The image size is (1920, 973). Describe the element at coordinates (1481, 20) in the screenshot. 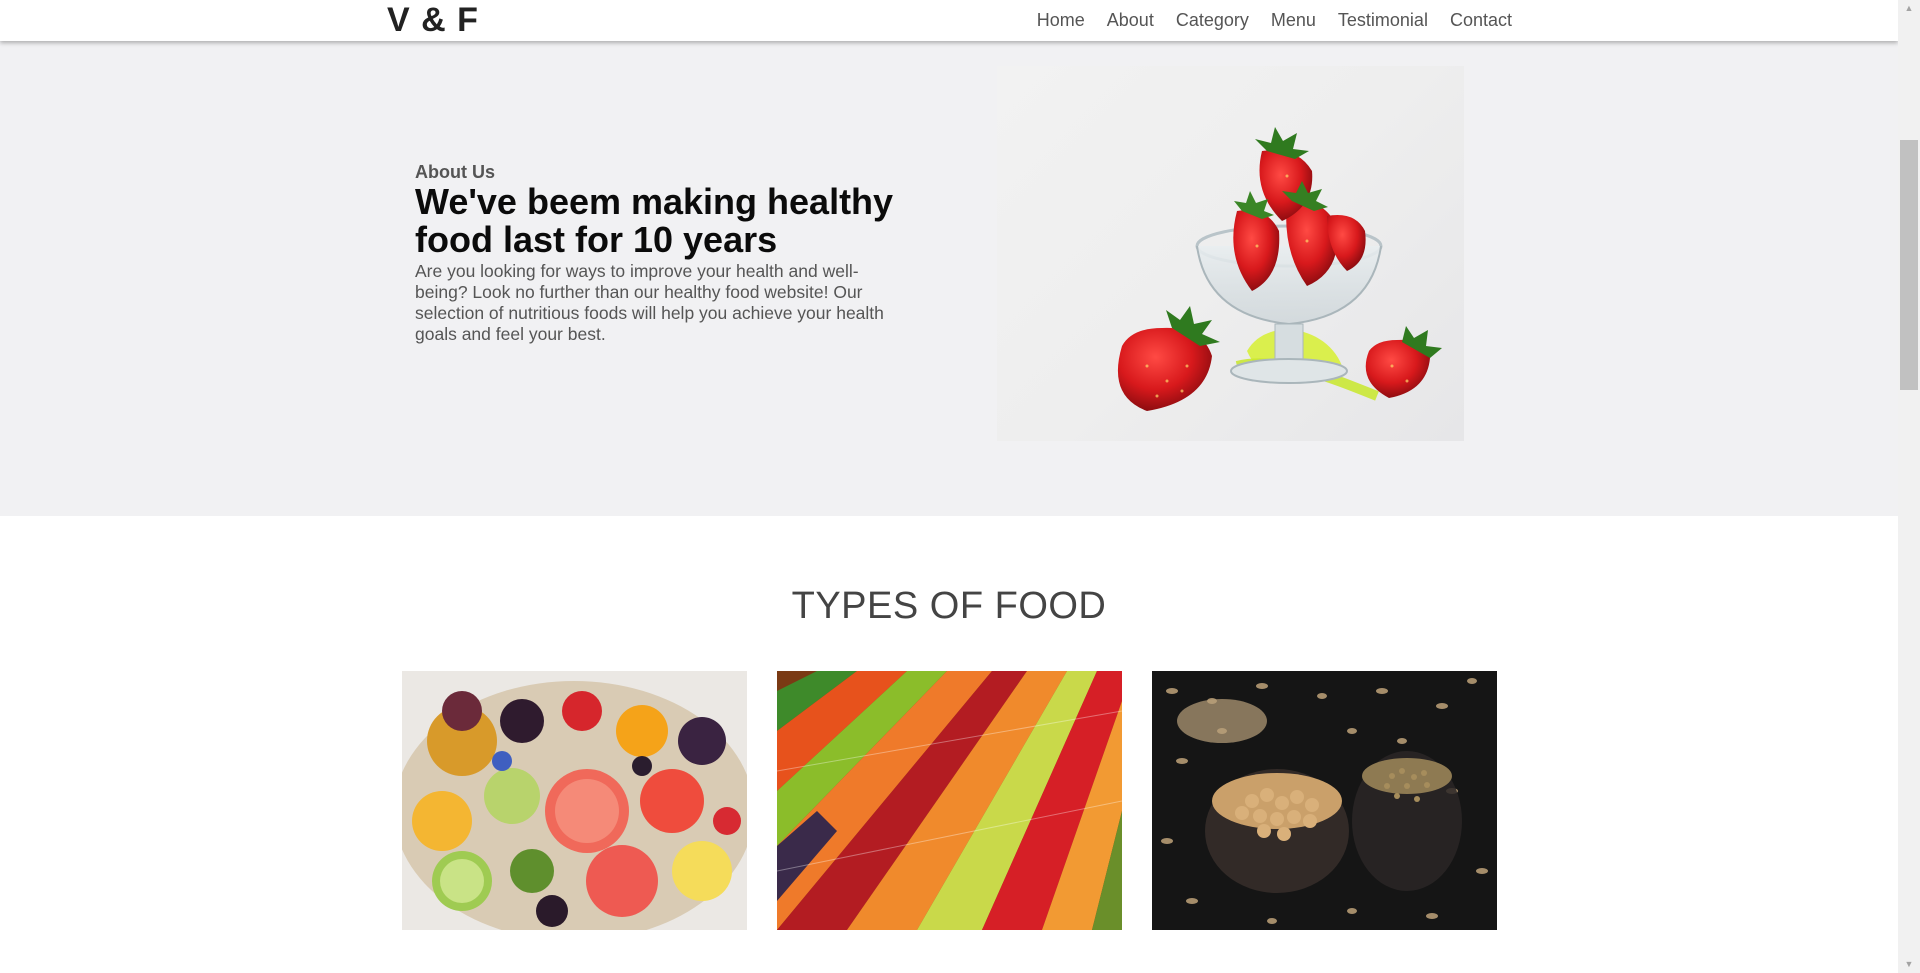

I see `nav-link-contact: Contact` at that location.